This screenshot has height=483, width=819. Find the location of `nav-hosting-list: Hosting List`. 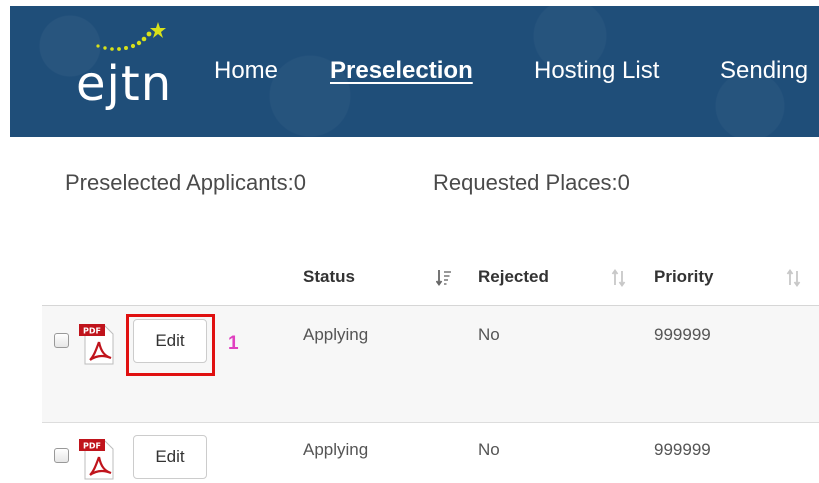

nav-hosting-list: Hosting List is located at coordinates (596, 71).